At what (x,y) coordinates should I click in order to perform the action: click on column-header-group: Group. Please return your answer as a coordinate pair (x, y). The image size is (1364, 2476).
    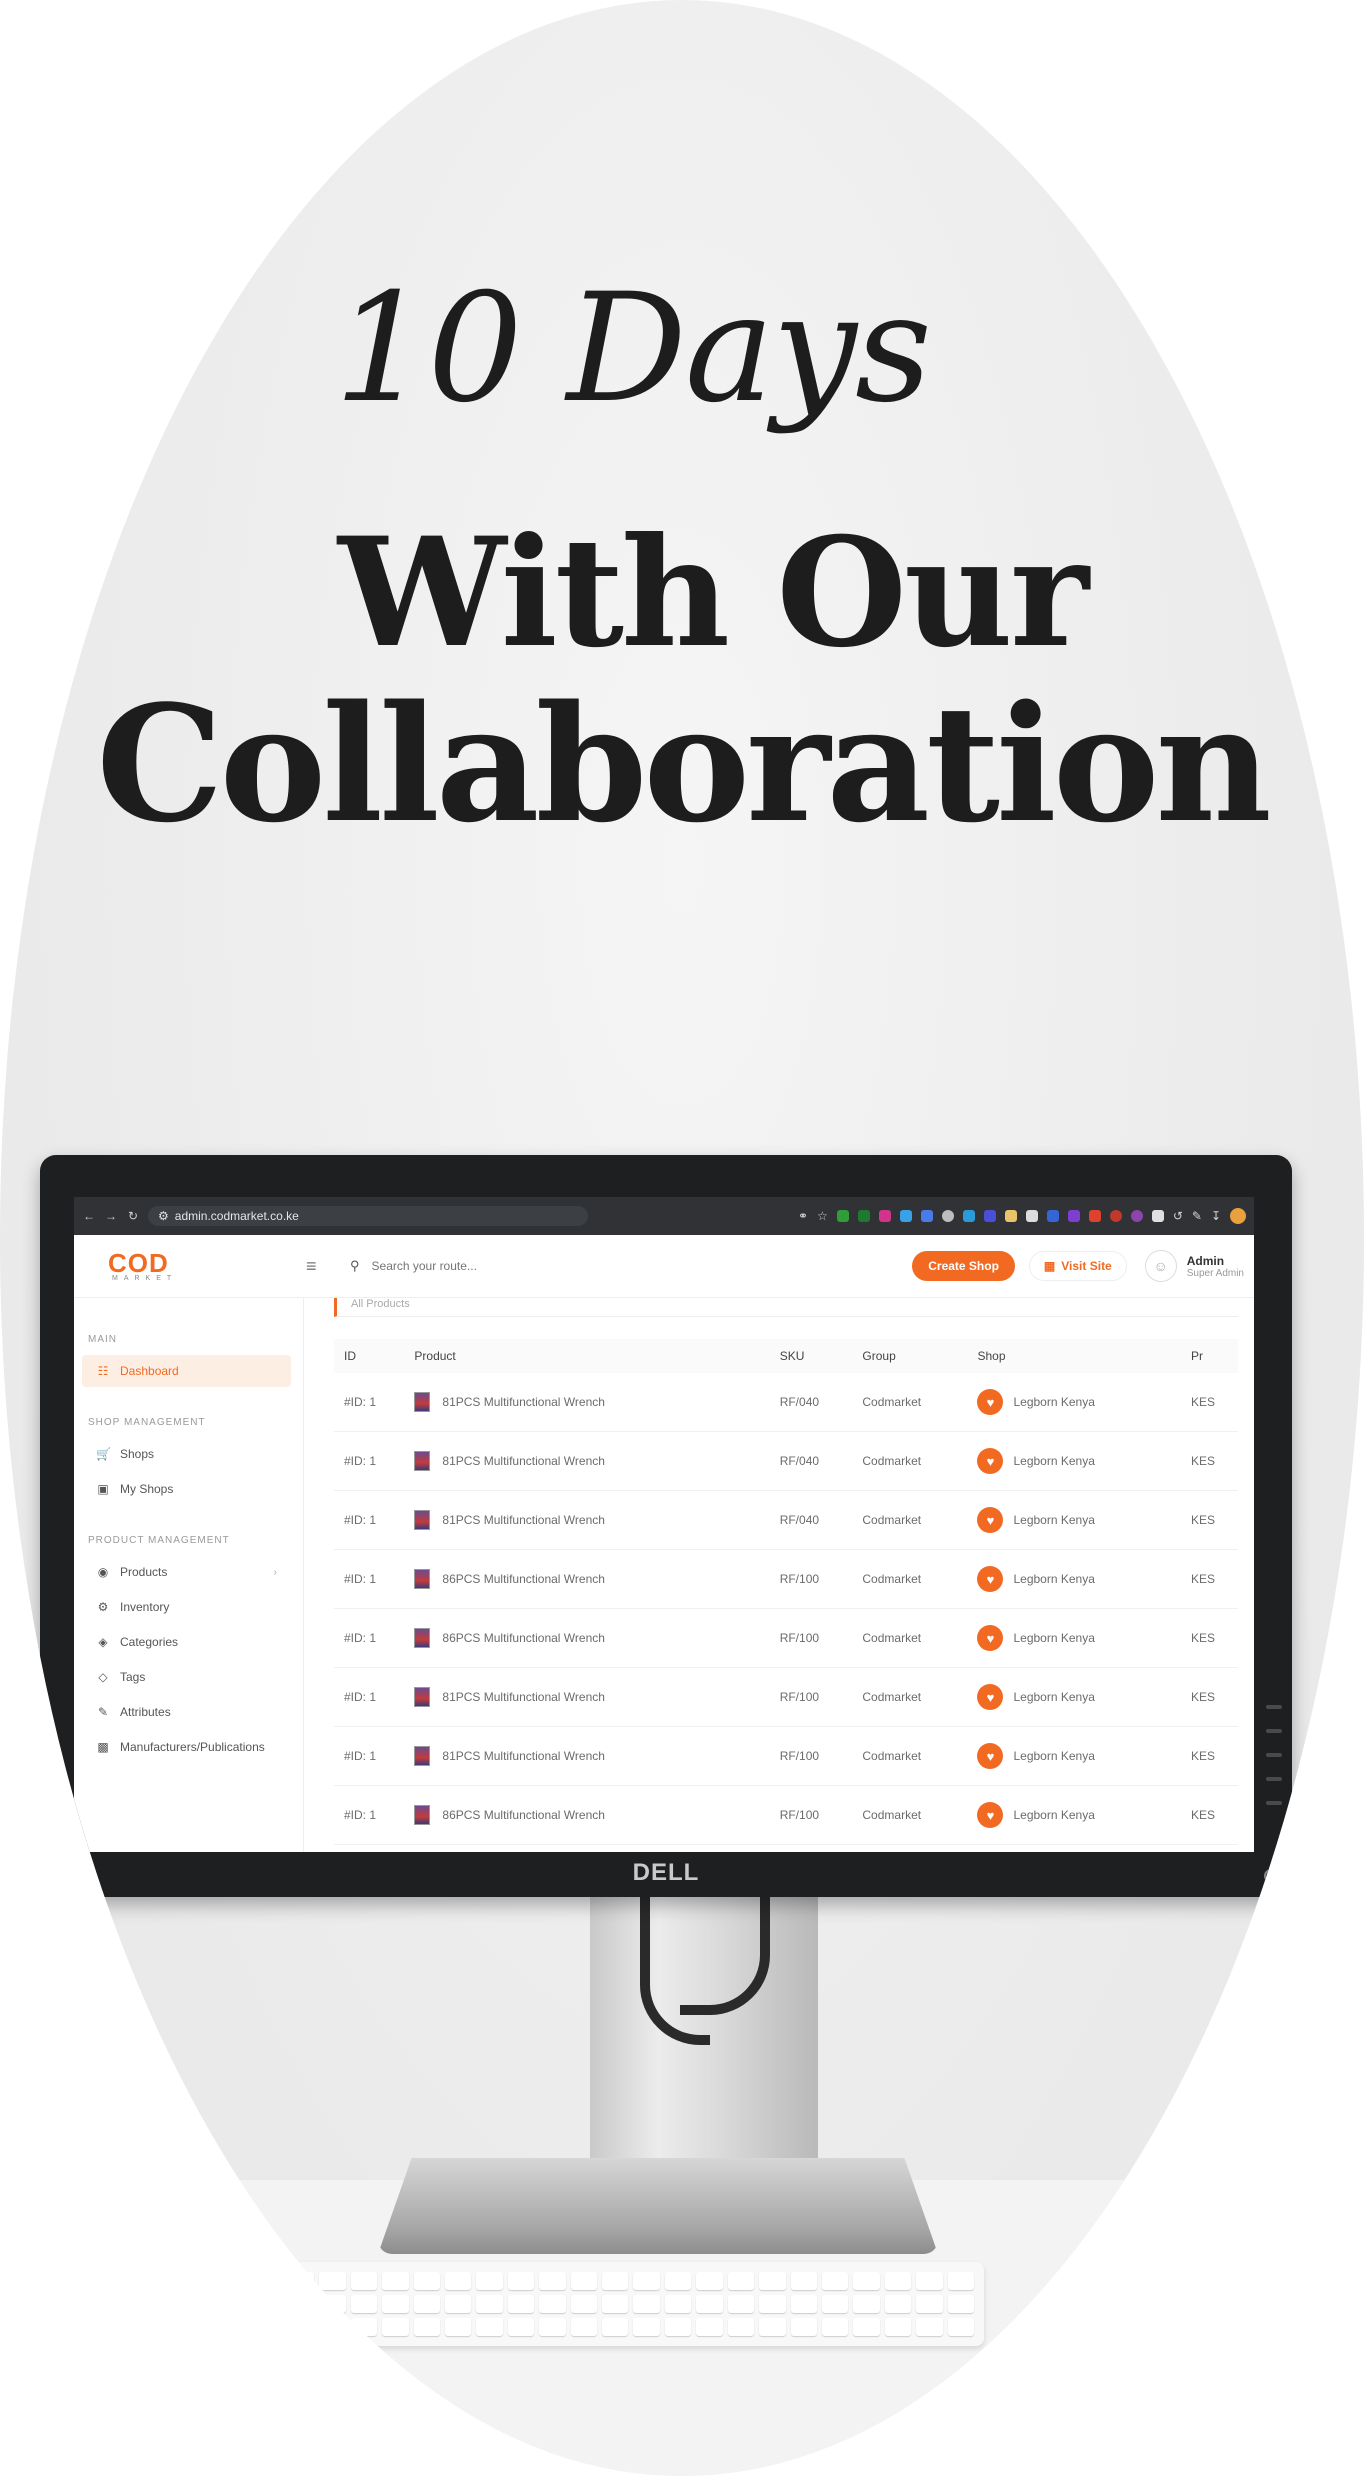
    Looking at the image, I should click on (910, 1356).